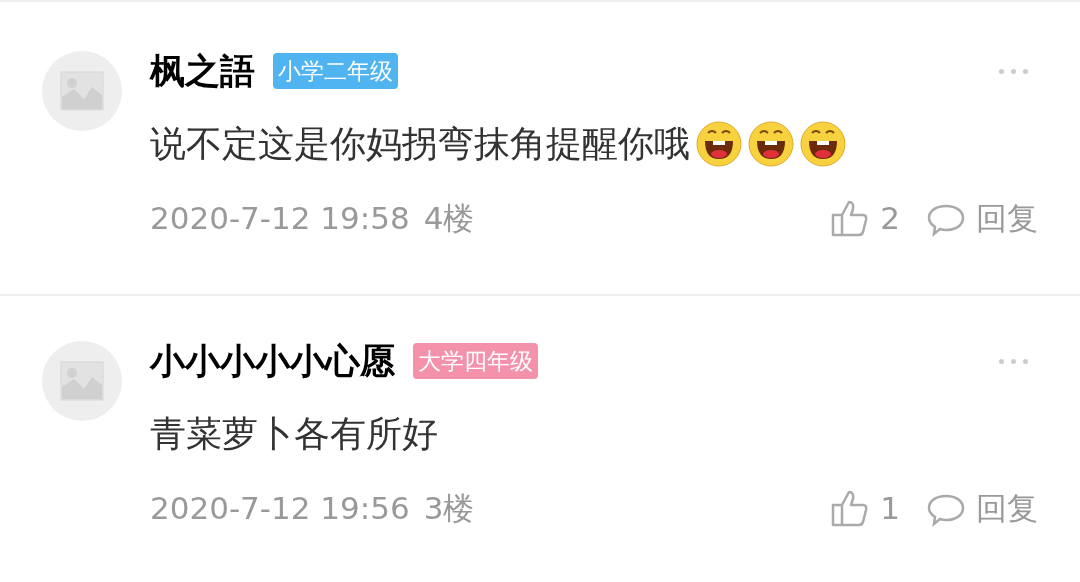 This screenshot has height=582, width=1080. I want to click on like-count: 1, so click(890, 508).